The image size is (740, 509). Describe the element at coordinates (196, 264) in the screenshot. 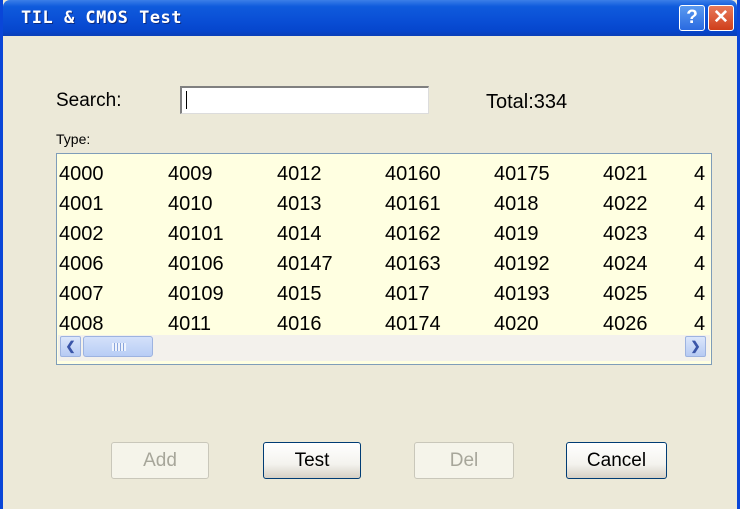

I see `list-item: 40106` at that location.